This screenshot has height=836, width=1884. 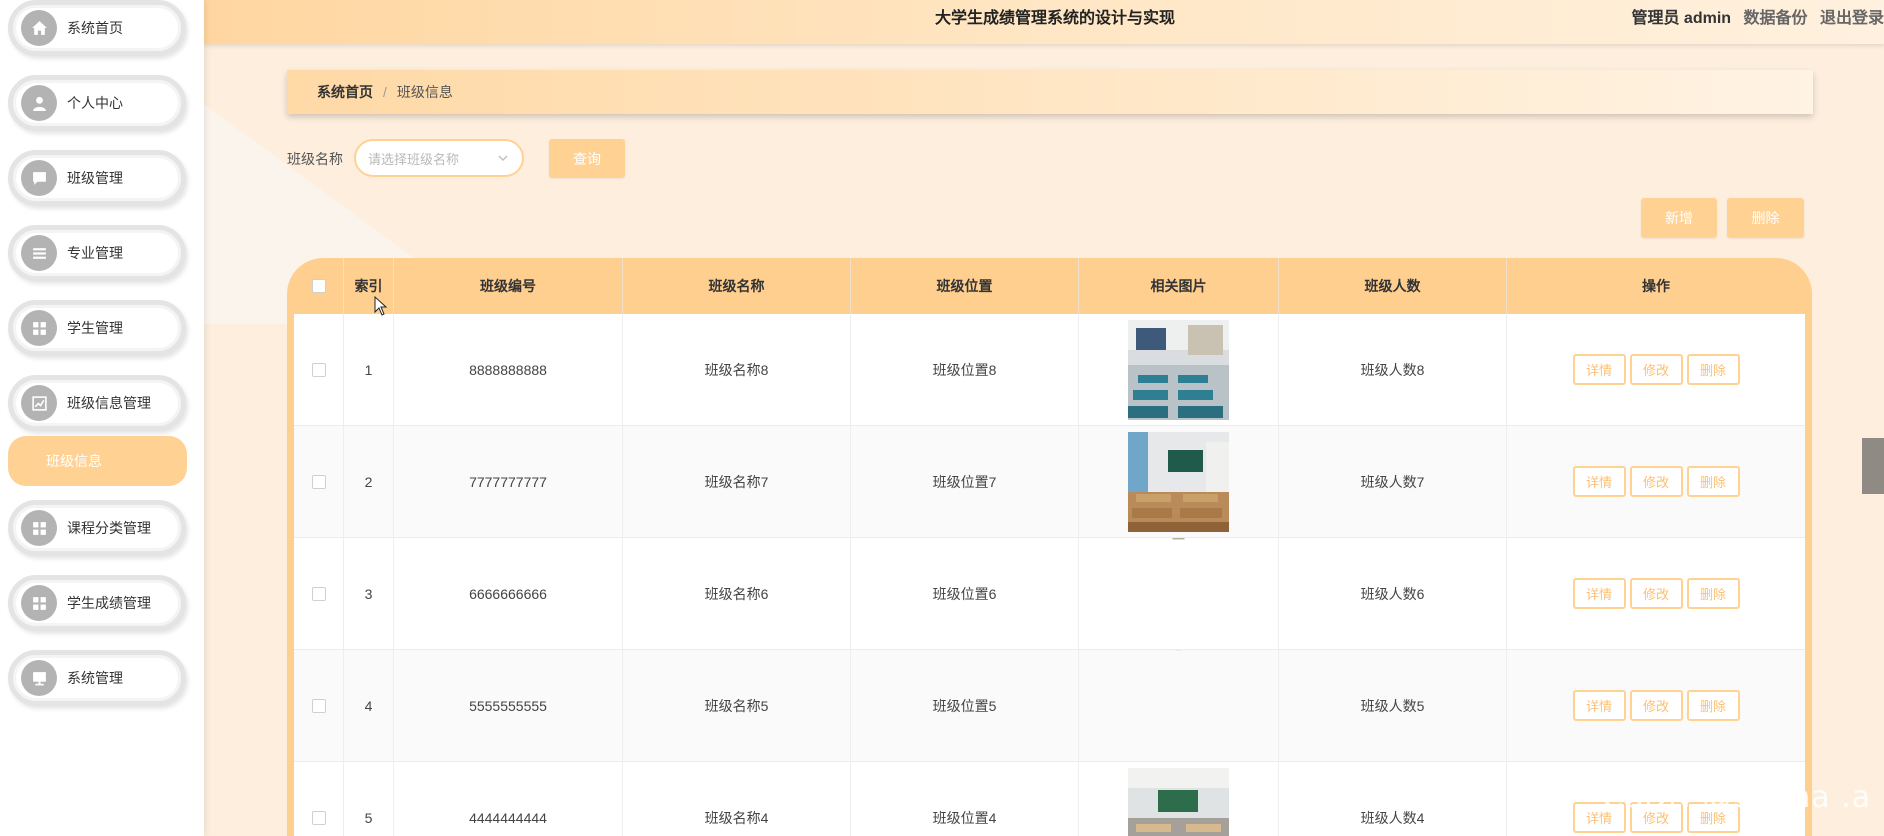 I want to click on cell-code: 4444444444, so click(x=508, y=799).